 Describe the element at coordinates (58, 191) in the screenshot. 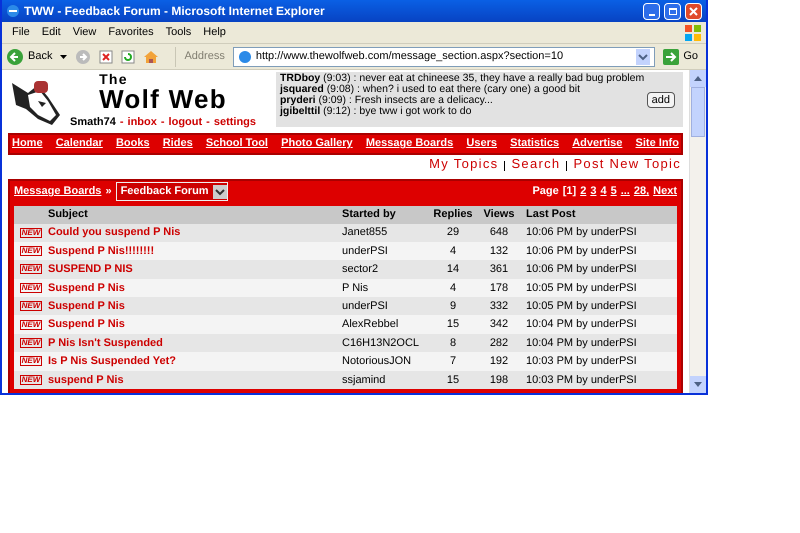

I see `breadcrumb-link: Message Boards` at that location.